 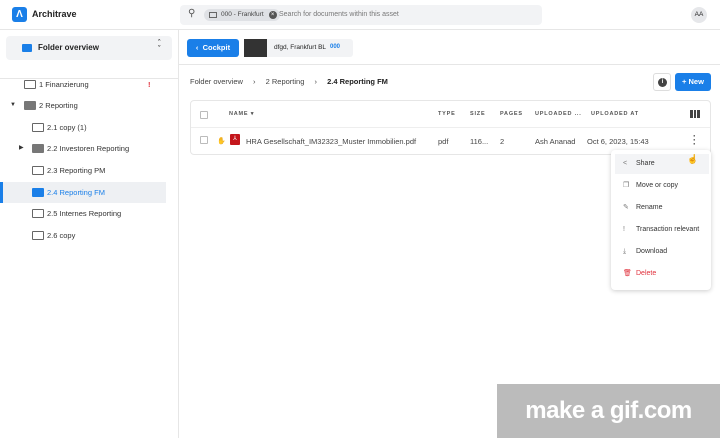 I want to click on item-label: 2.6 copy, so click(x=61, y=235).